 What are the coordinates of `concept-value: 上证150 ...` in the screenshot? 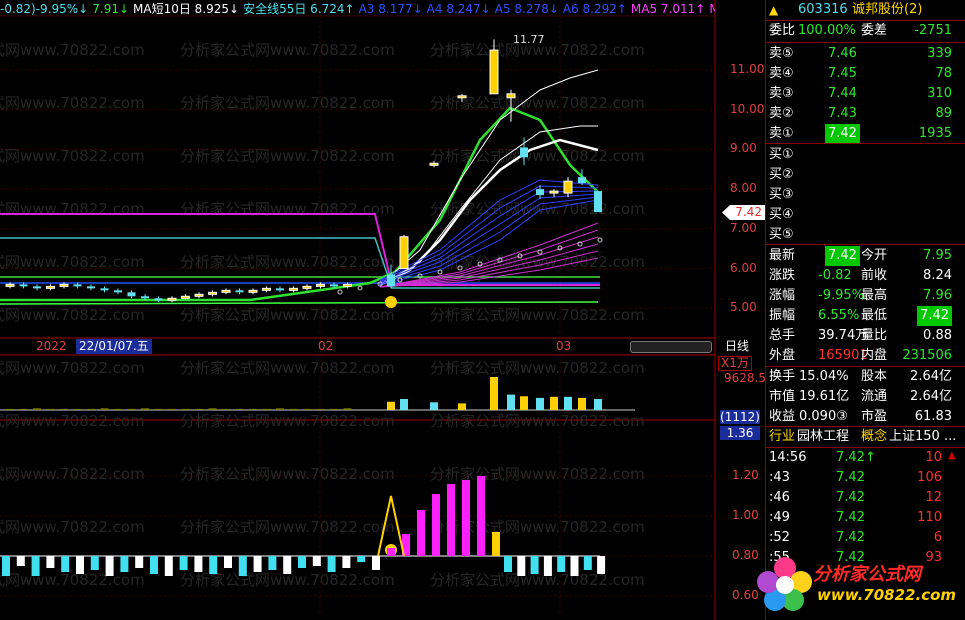 It's located at (922, 437).